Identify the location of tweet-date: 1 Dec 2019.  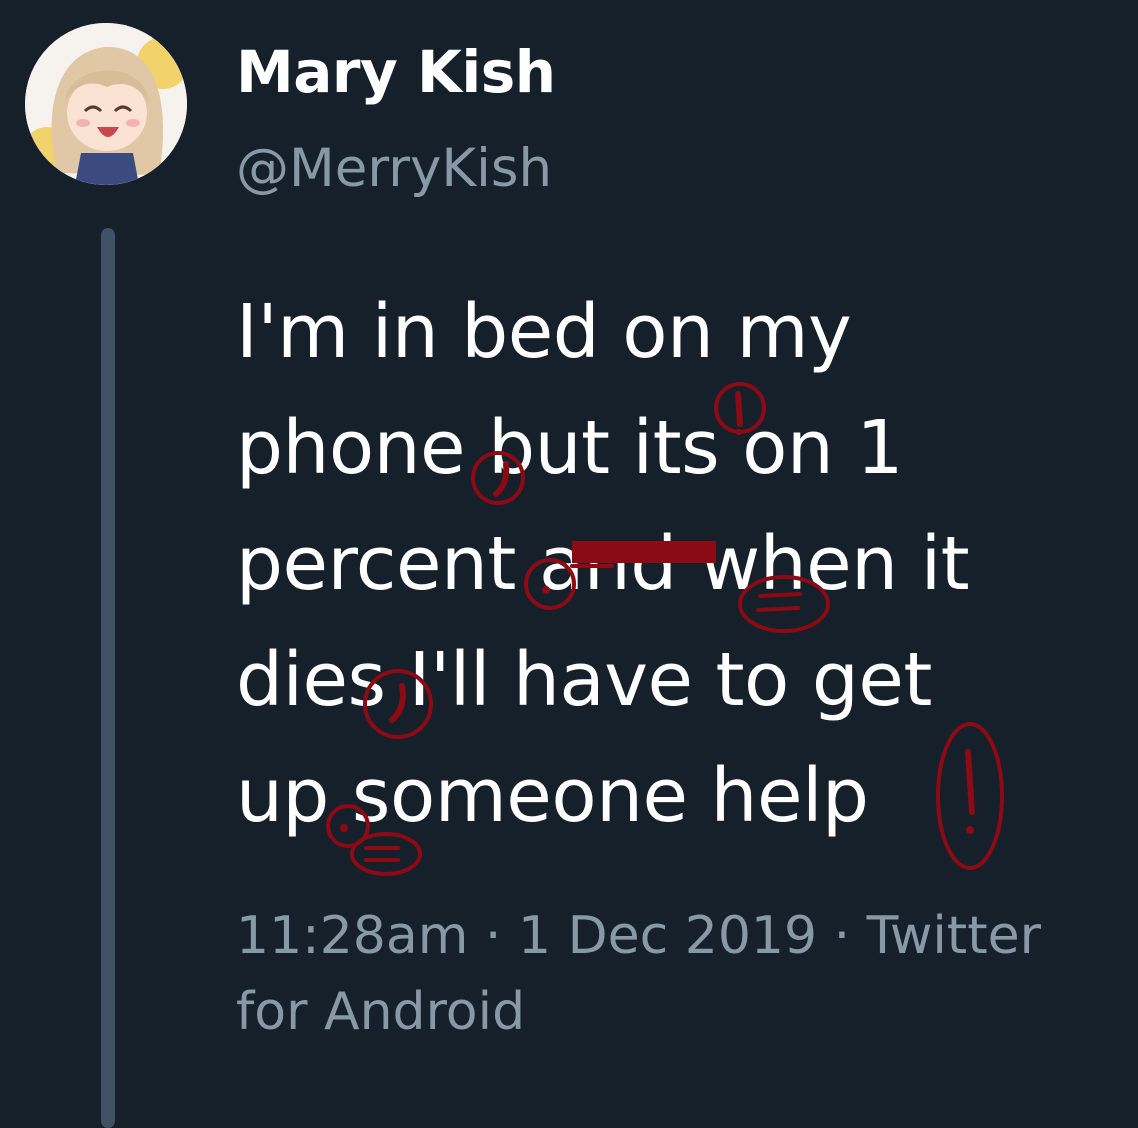
(667, 936).